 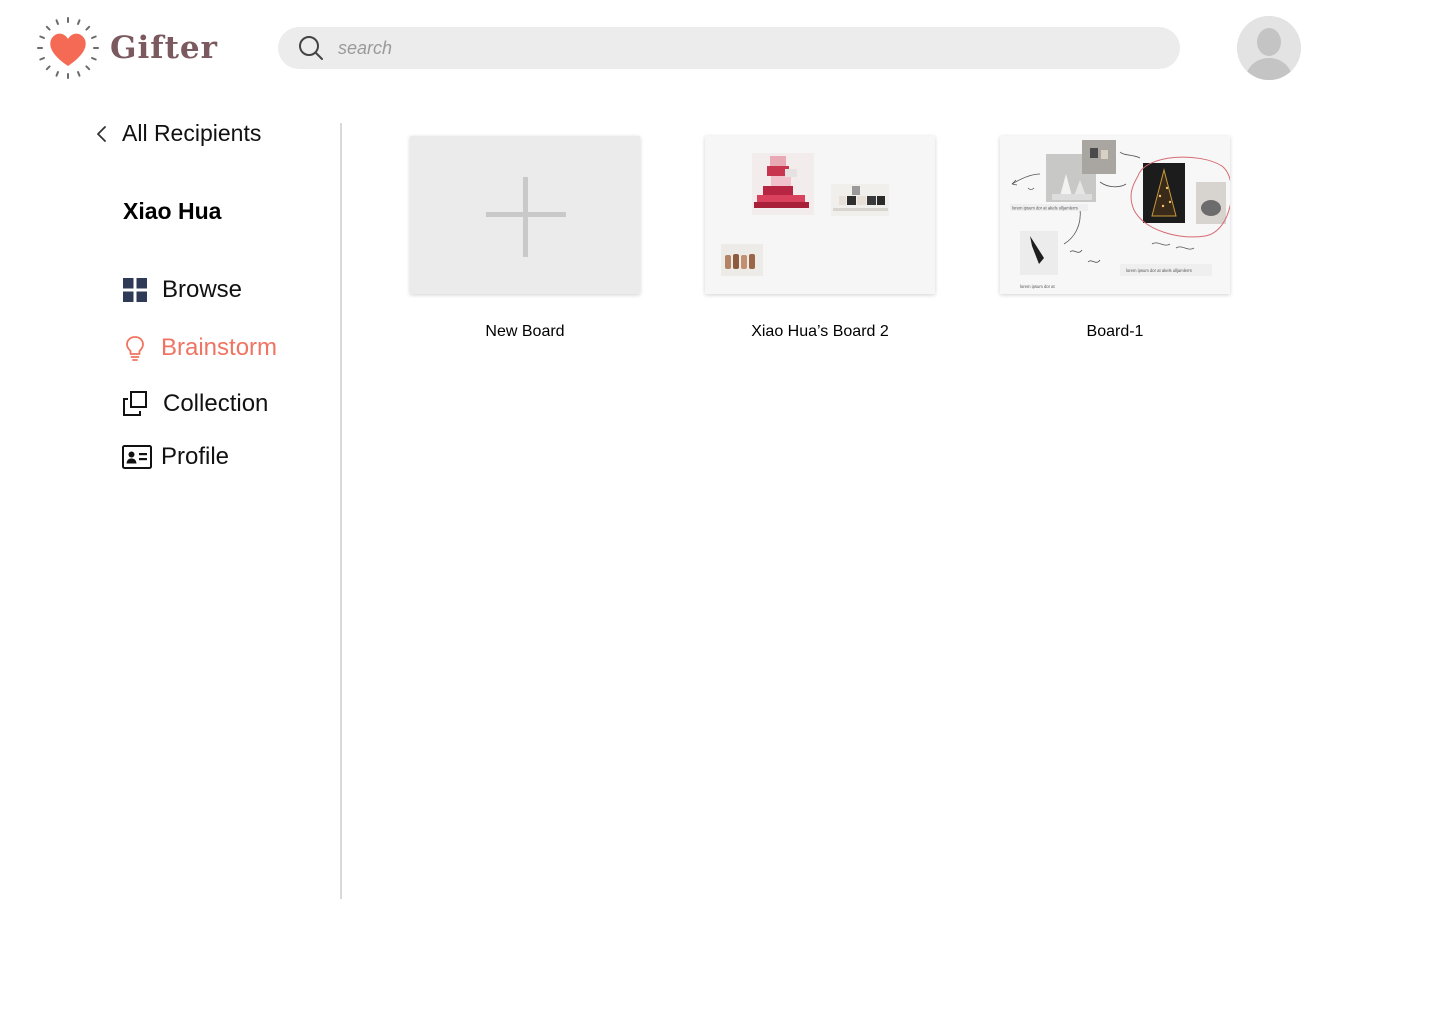 What do you see at coordinates (192, 133) in the screenshot?
I see `back-label: All Recipients` at bounding box center [192, 133].